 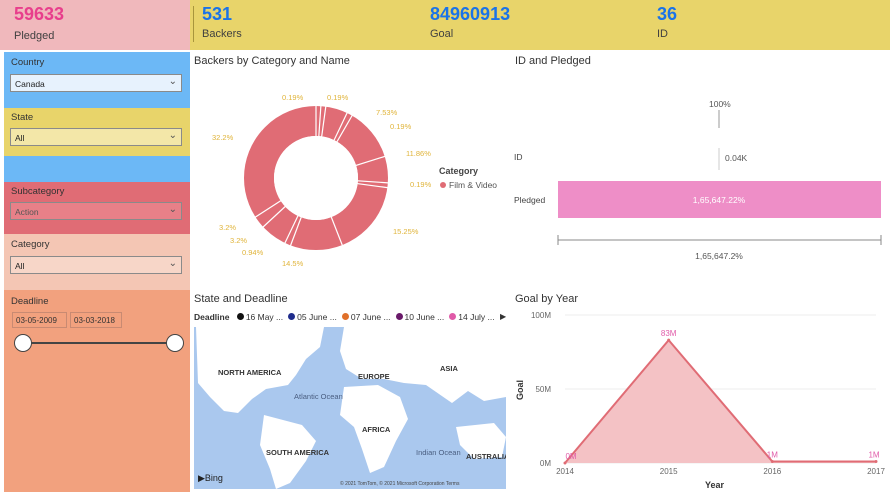 What do you see at coordinates (175, 343) in the screenshot?
I see `deadline-slider-end-handle` at bounding box center [175, 343].